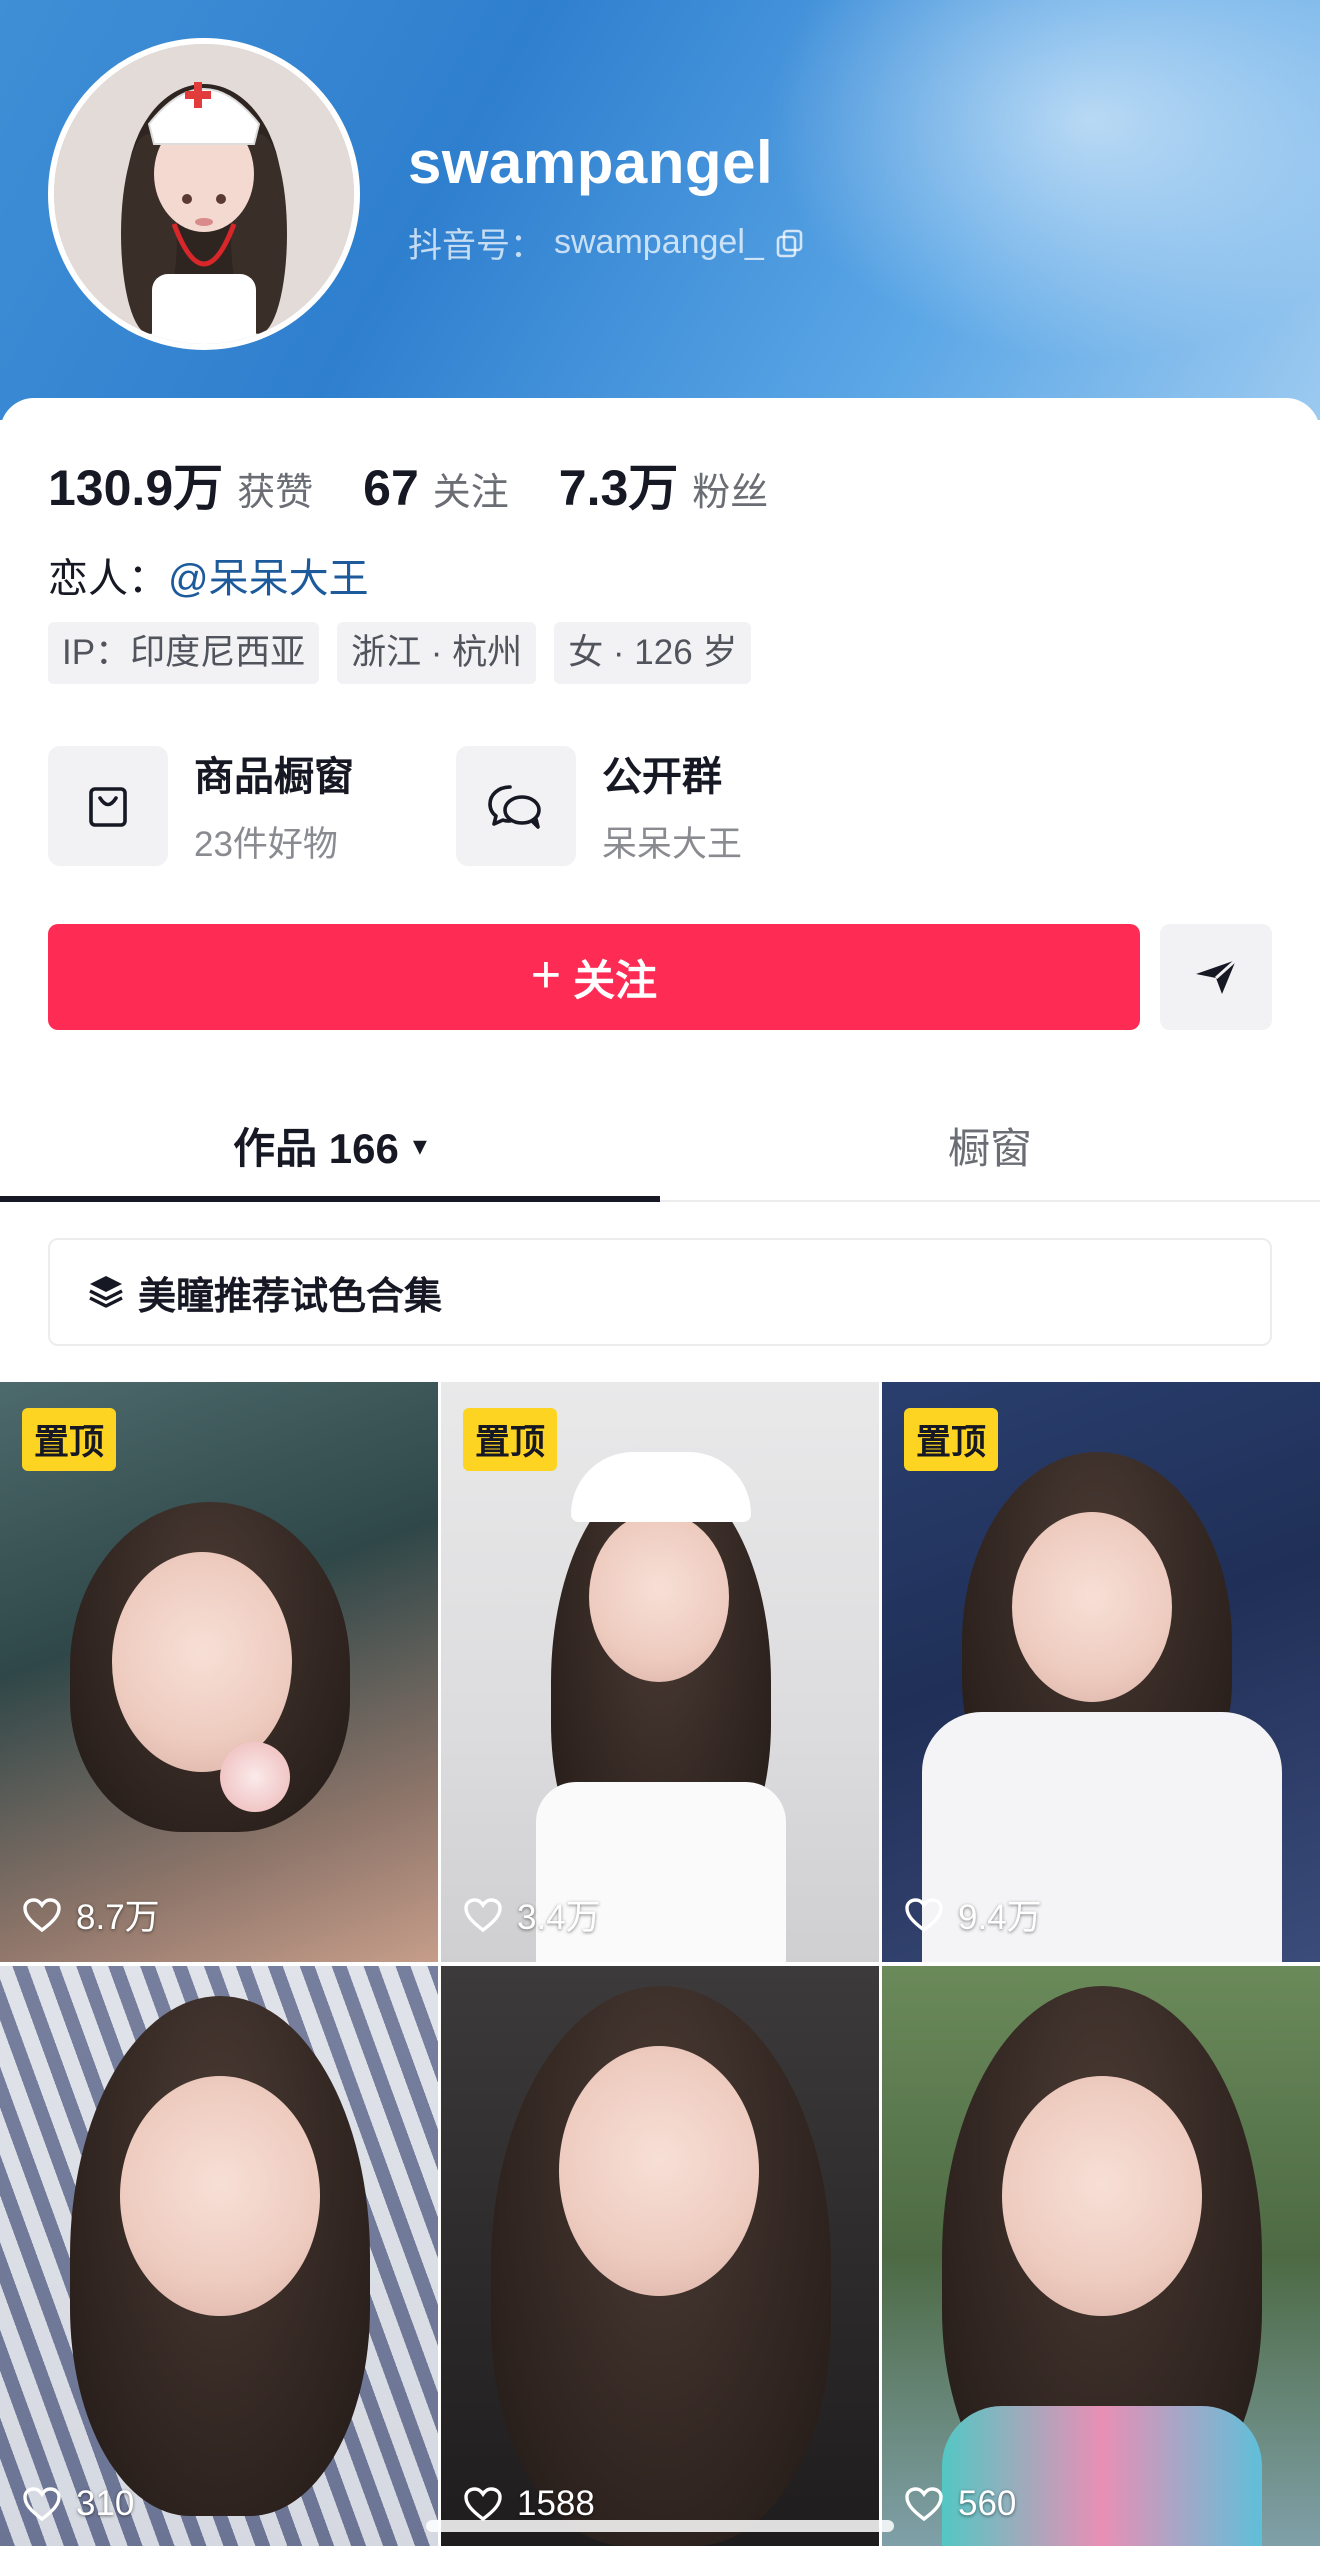 The width and height of the screenshot is (1320, 2559). I want to click on caret-down-icon: ▾, so click(419, 1145).